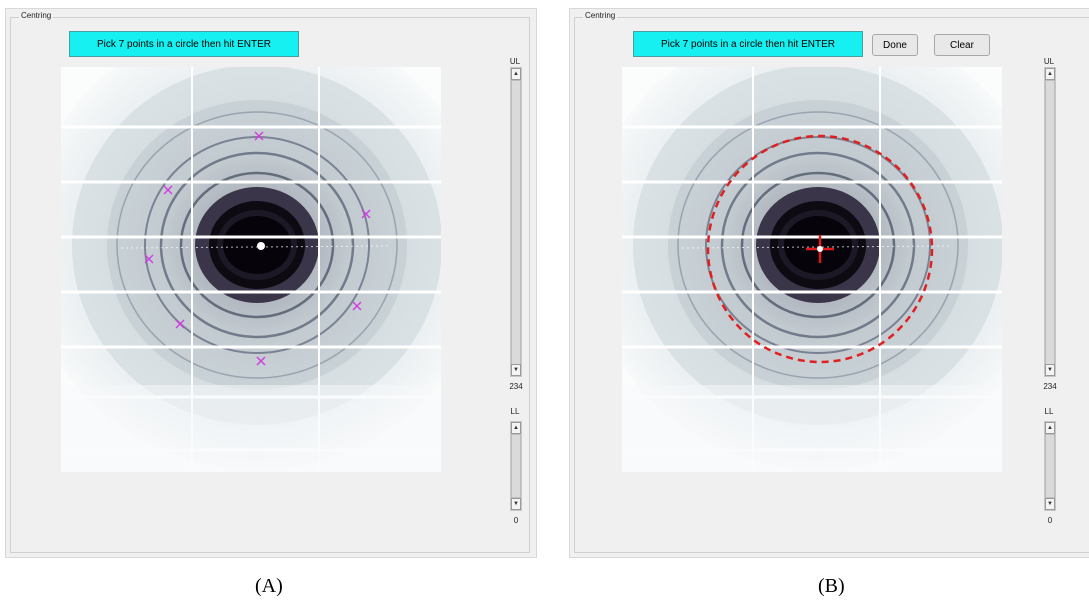 This screenshot has width=1089, height=600. I want to click on picked-points-overlay, so click(257, 248).